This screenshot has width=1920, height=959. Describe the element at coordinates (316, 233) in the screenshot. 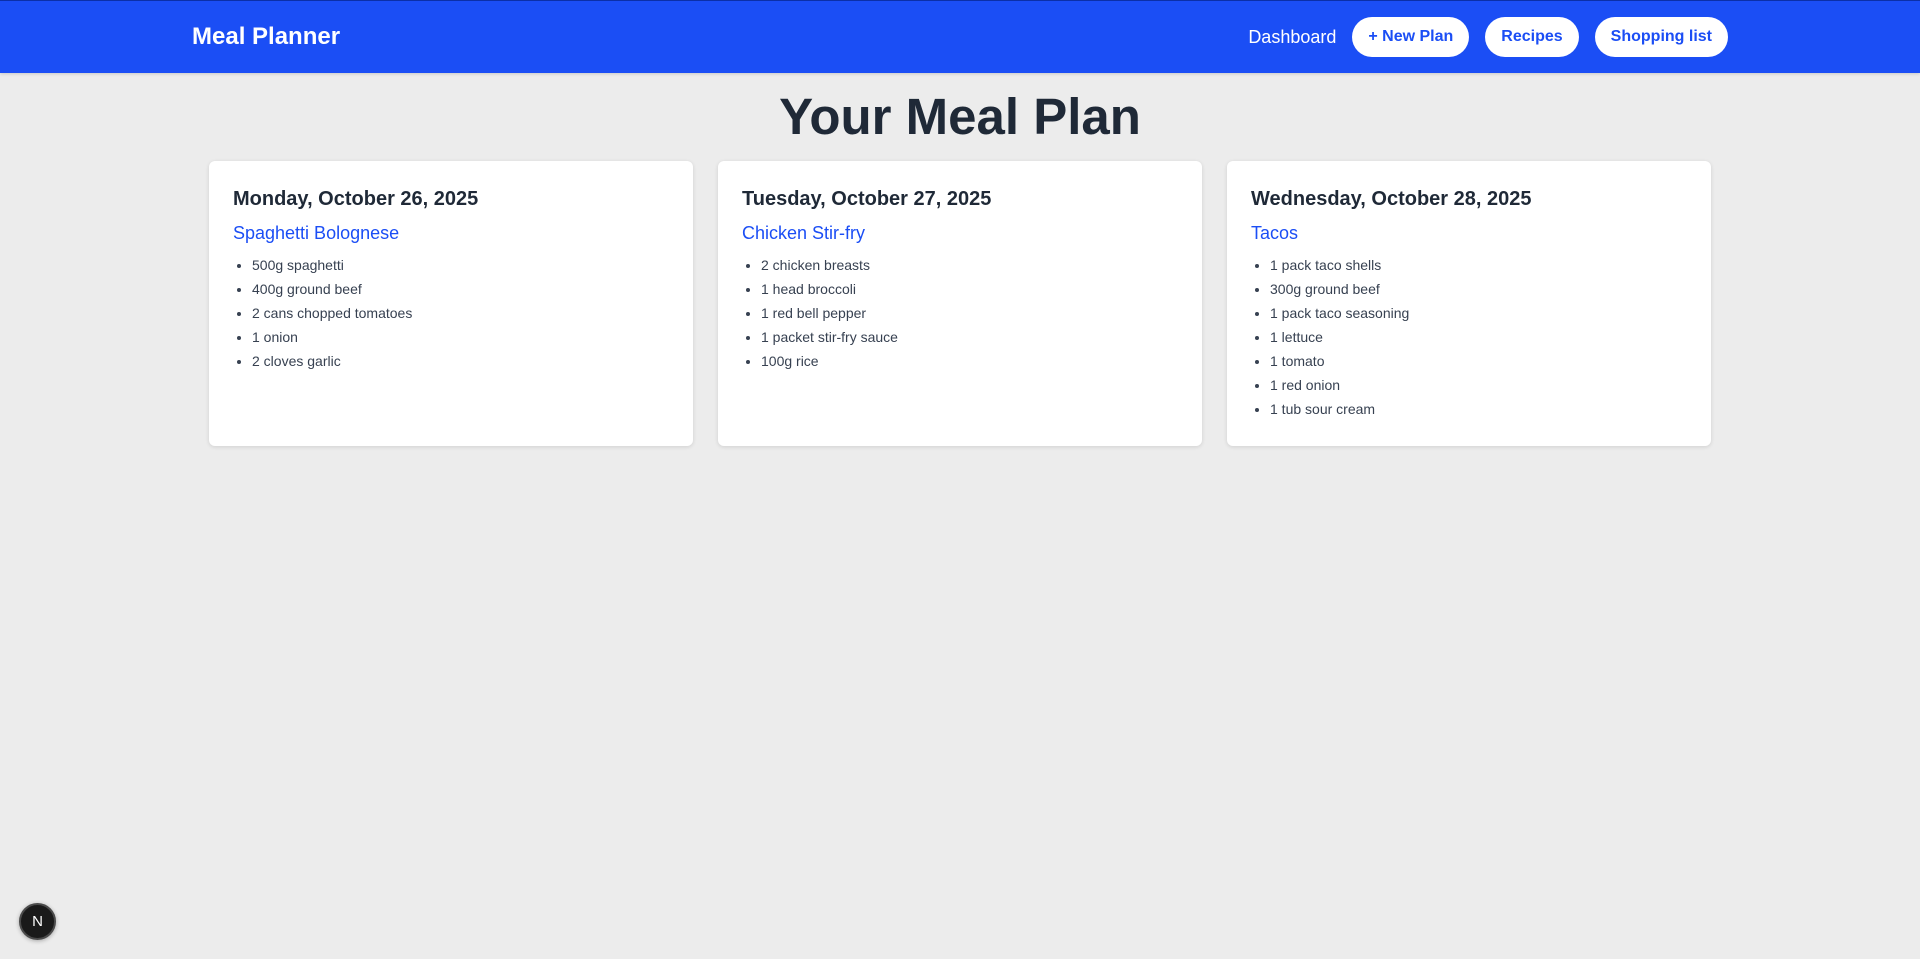

I see `recipe-link: Spaghetti Bolognese` at that location.